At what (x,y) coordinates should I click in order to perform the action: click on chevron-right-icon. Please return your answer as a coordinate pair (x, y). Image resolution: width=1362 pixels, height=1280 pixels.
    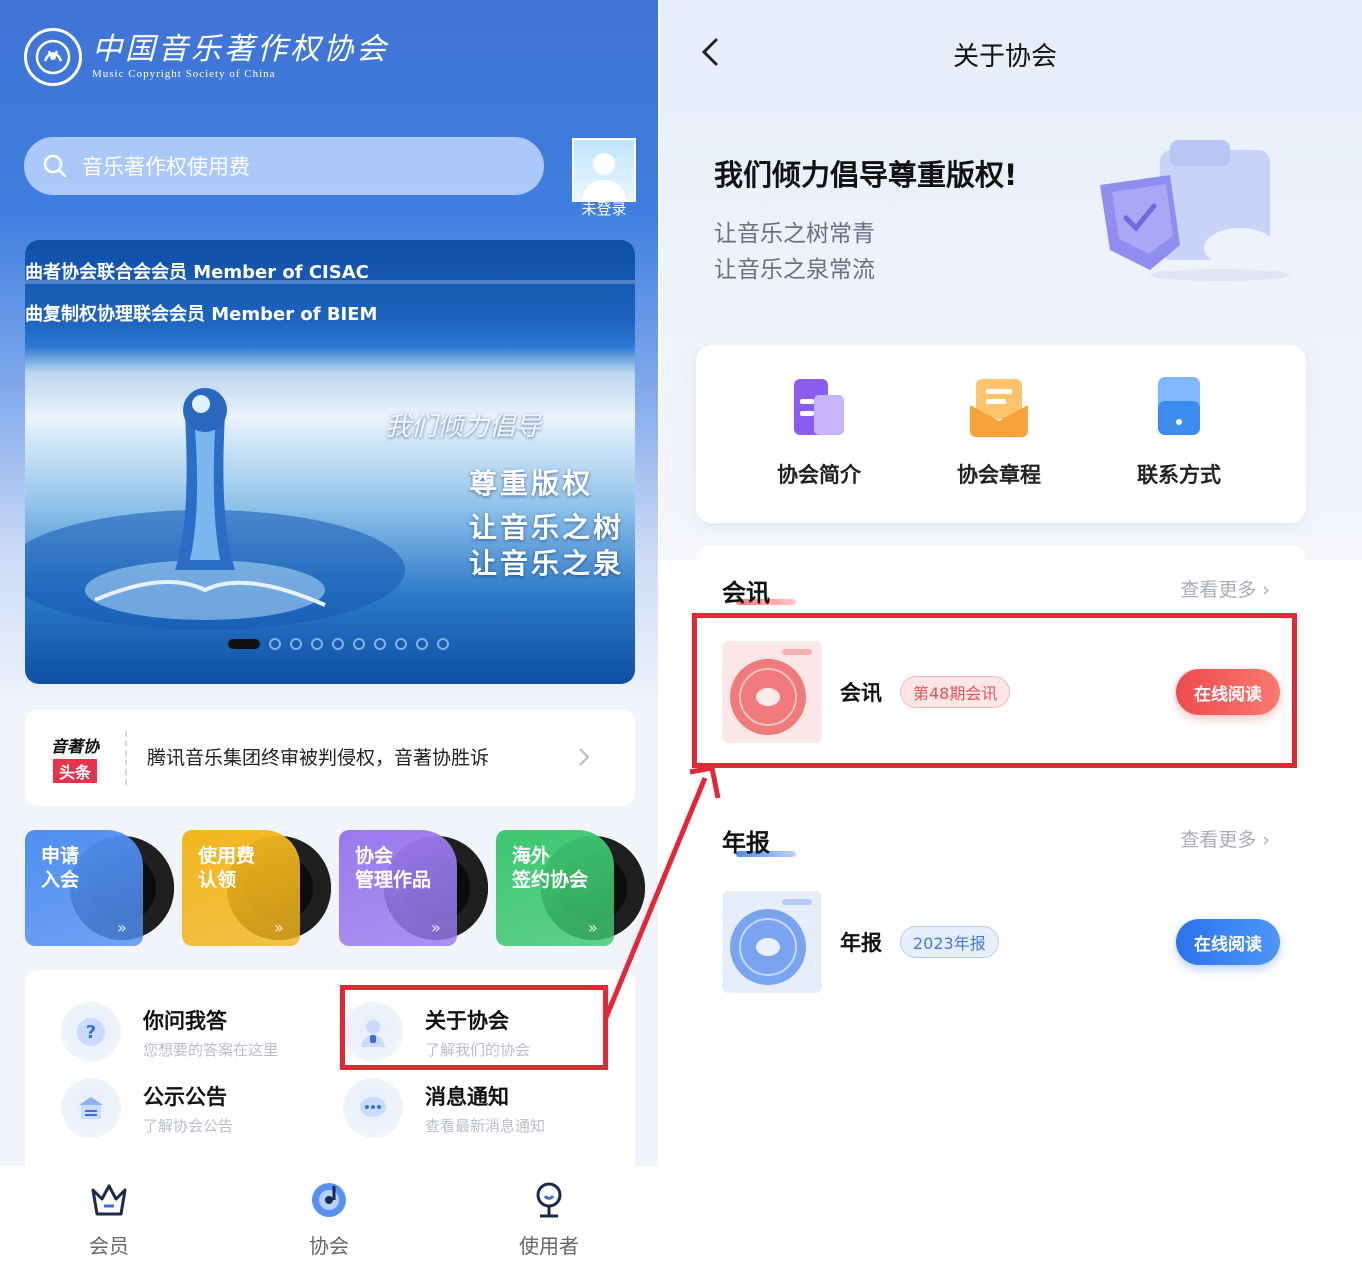
    Looking at the image, I should click on (584, 757).